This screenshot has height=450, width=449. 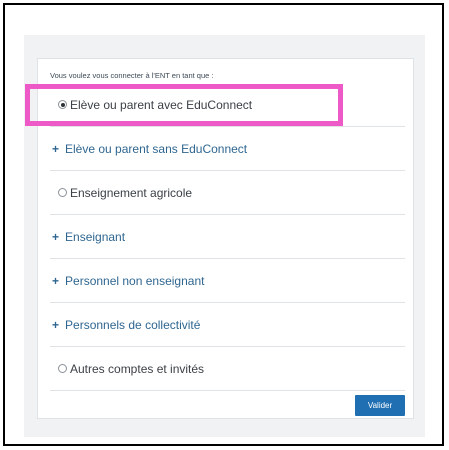 What do you see at coordinates (135, 280) in the screenshot?
I see `option-label: Personnel non enseignant` at bounding box center [135, 280].